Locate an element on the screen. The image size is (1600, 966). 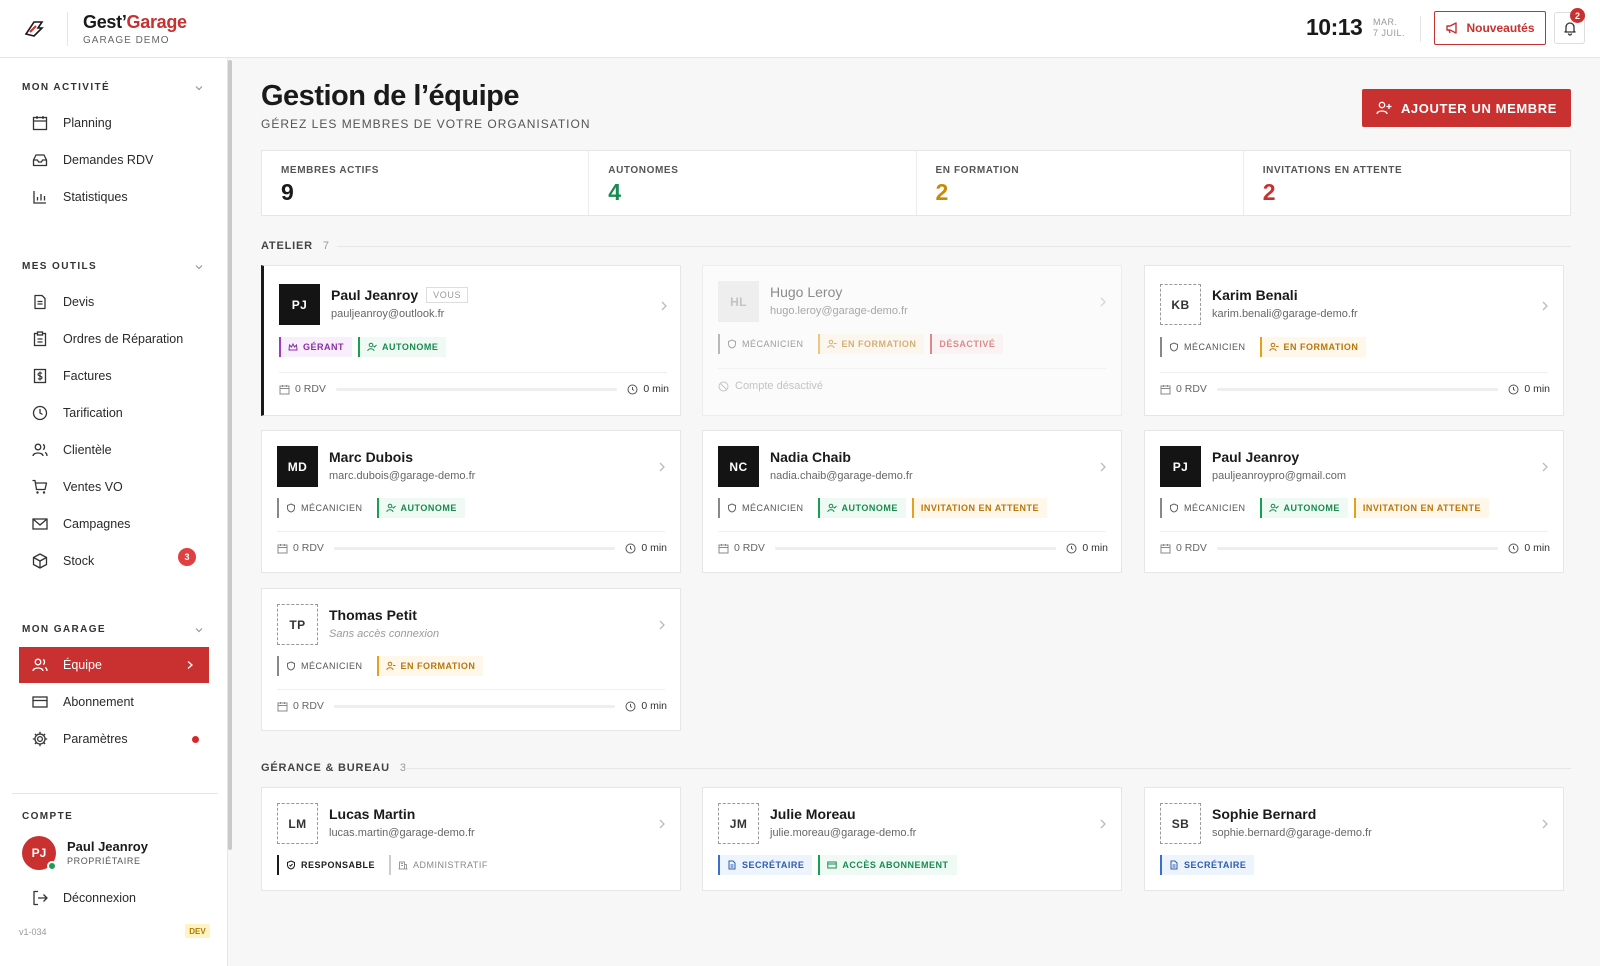
account-name: Paul Jeanroy is located at coordinates (107, 846).